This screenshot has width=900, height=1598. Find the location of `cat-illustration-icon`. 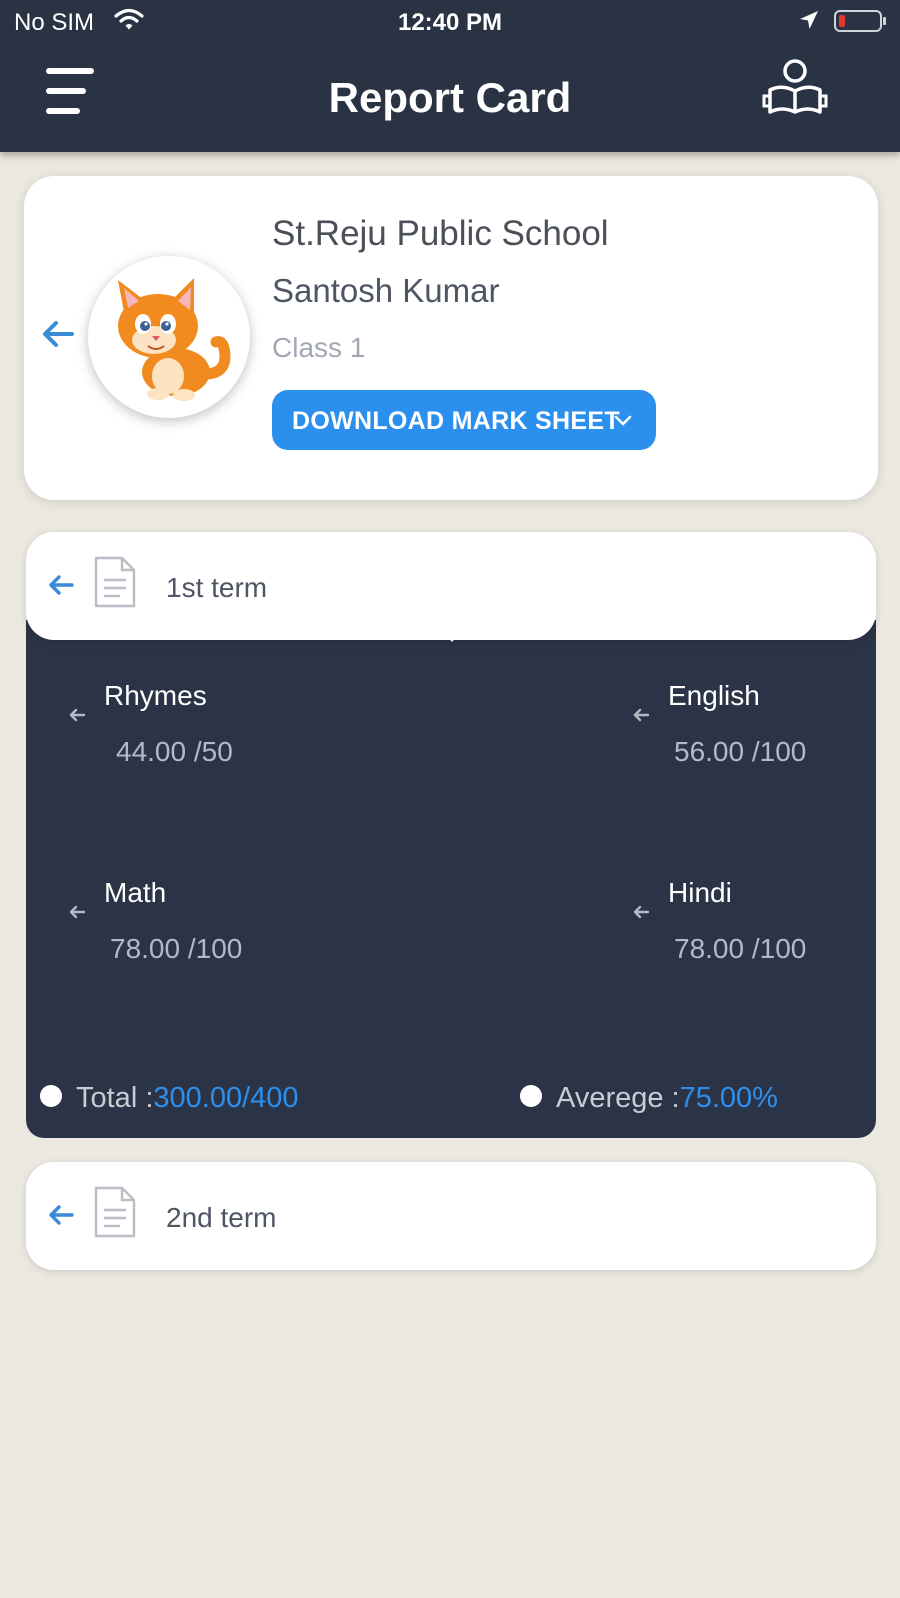

cat-illustration-icon is located at coordinates (174, 339).